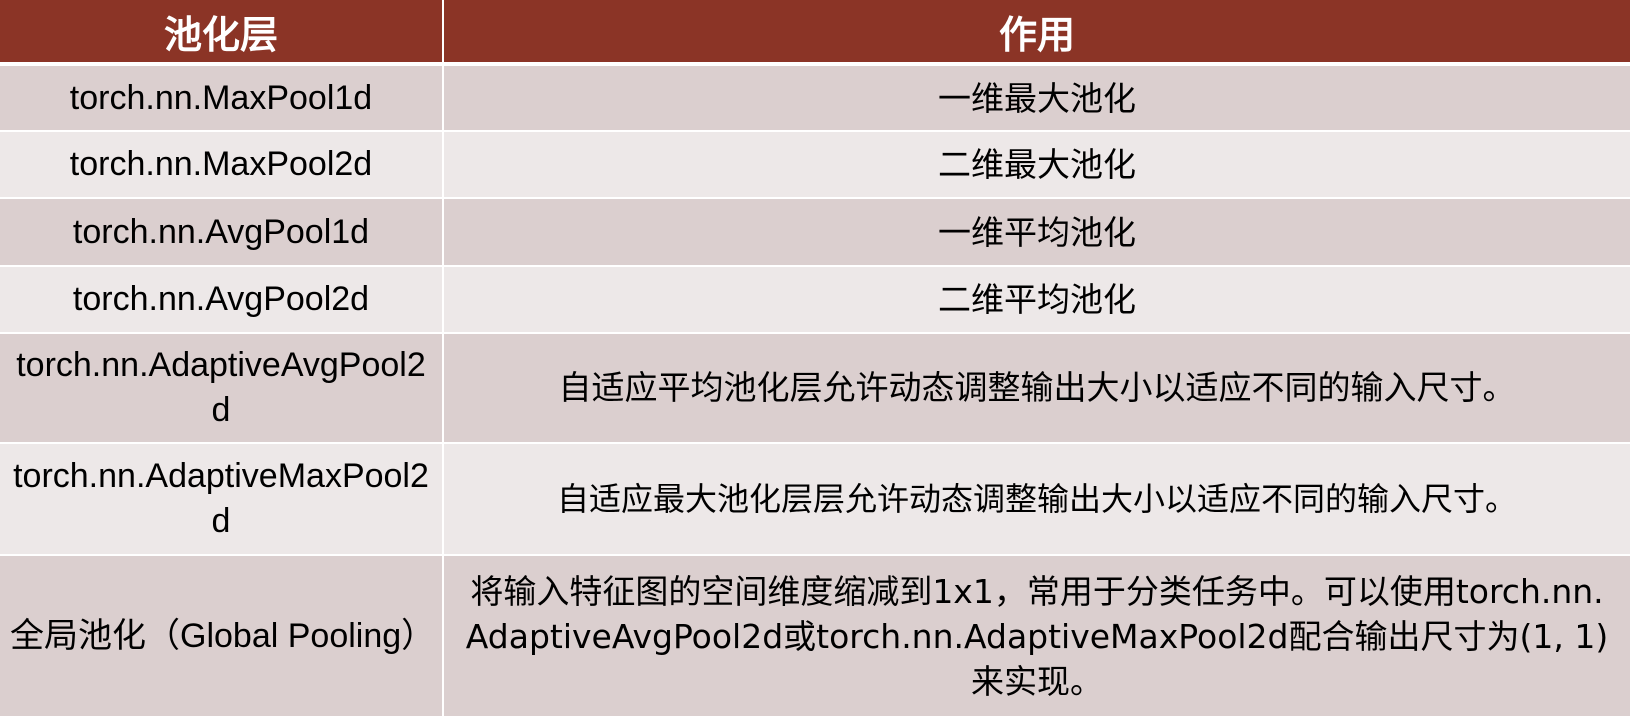  I want to click on table-row: torch.nn.AvgPool2d 二维平均池化, so click(815, 299).